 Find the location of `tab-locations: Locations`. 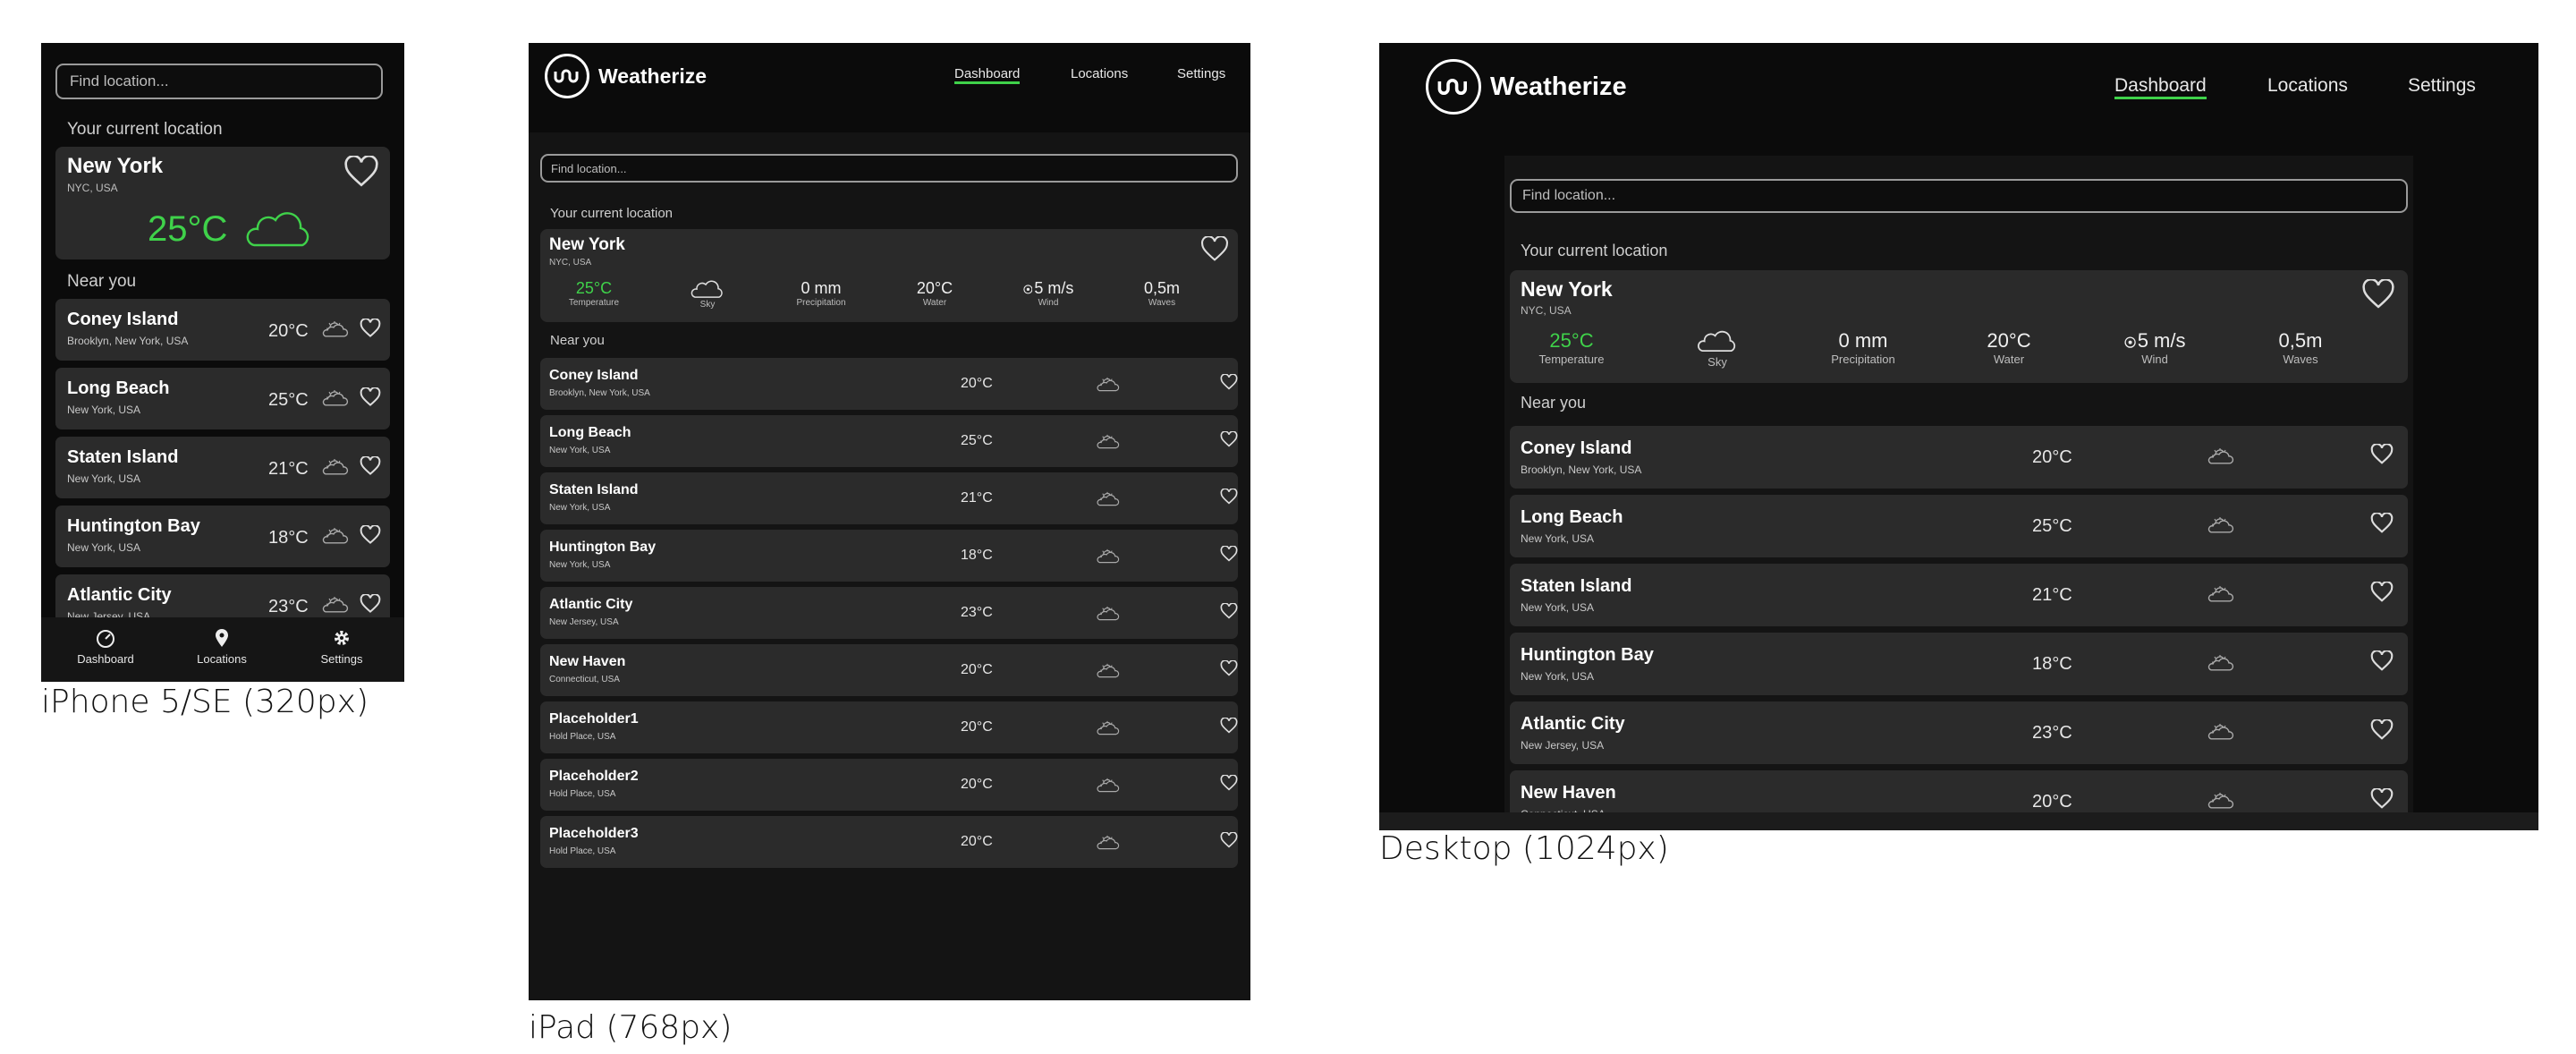

tab-locations: Locations is located at coordinates (221, 647).